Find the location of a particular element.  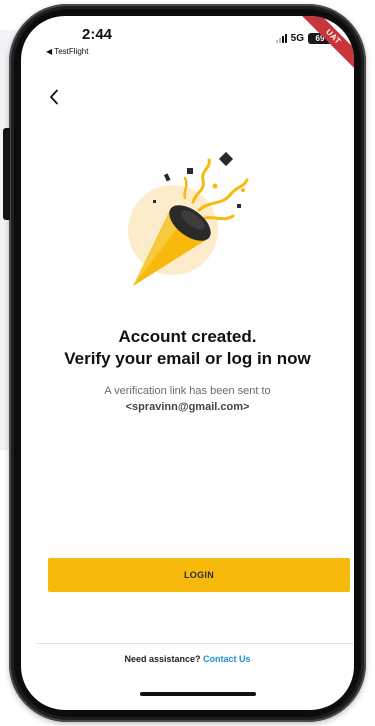

back-to-testflight-link: ◀ TestFlight is located at coordinates (67, 51).